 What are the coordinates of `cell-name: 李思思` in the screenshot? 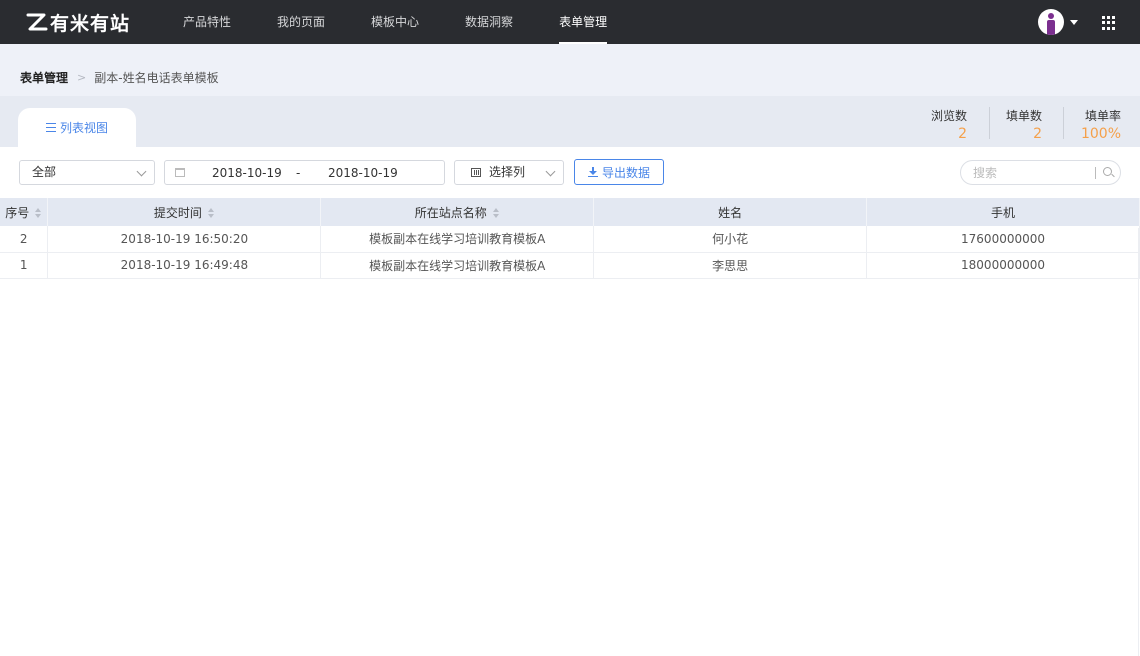 It's located at (730, 265).